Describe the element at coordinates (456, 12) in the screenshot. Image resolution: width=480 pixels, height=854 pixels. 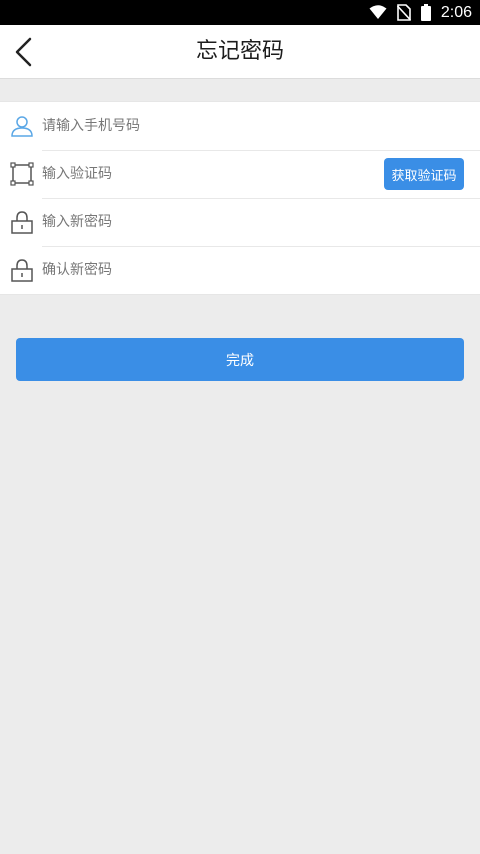
I see `status-time: 2:06` at that location.